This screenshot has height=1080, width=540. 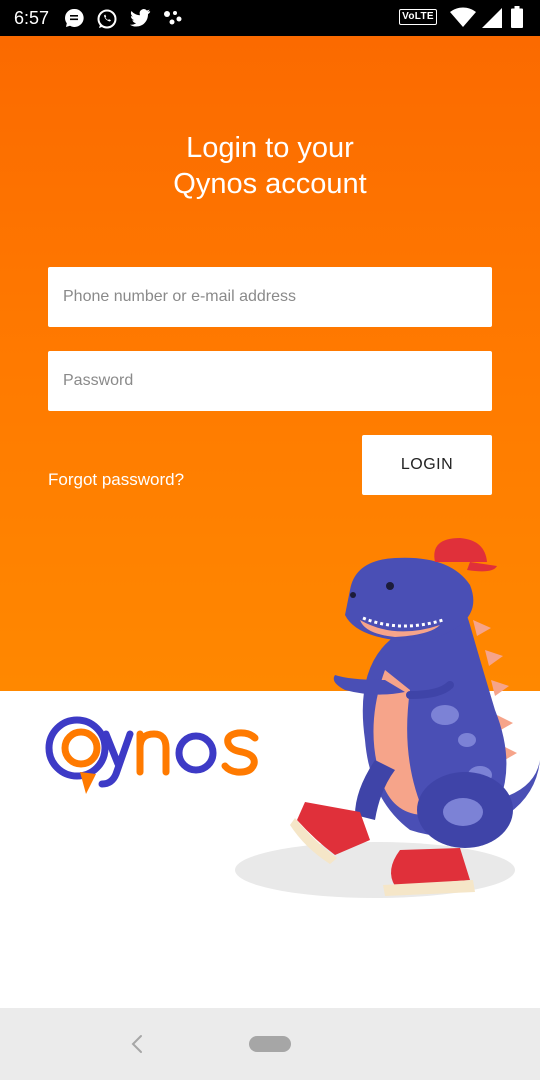 What do you see at coordinates (270, 166) in the screenshot?
I see `page-title: Login to your Qynos account` at bounding box center [270, 166].